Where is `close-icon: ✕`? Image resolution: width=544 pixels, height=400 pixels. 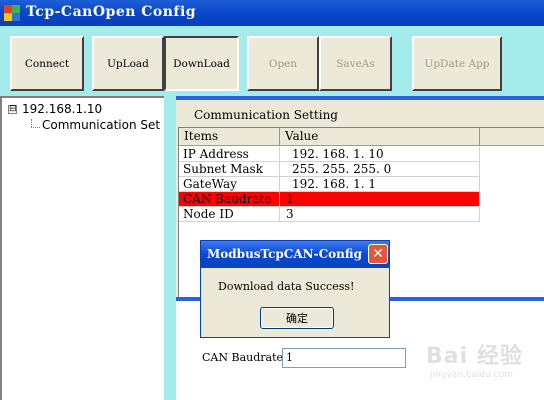 close-icon: ✕ is located at coordinates (378, 254).